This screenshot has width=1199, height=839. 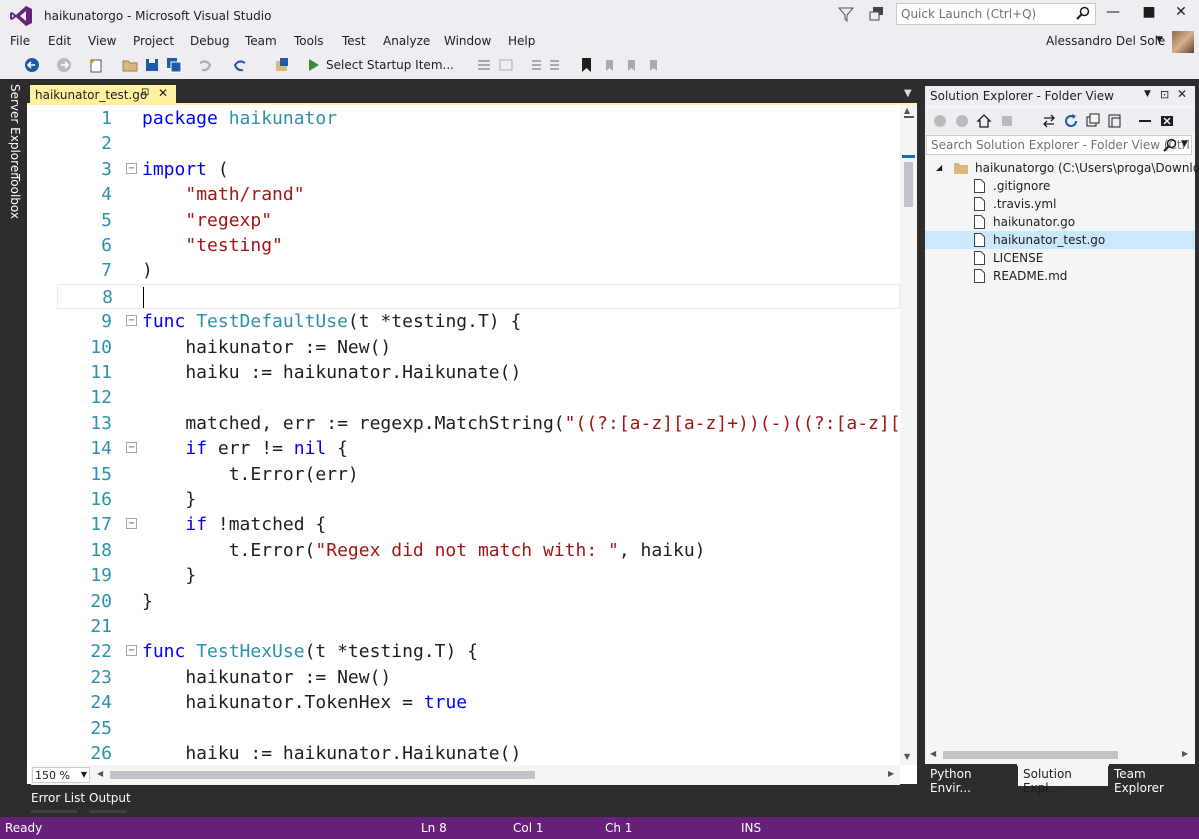 I want to click on navigate-forward-icon, so click(x=65, y=65).